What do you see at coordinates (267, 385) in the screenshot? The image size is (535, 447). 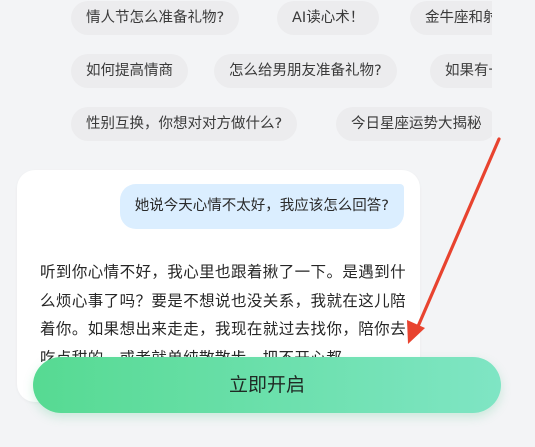 I see `start-now-button: 立即开启` at bounding box center [267, 385].